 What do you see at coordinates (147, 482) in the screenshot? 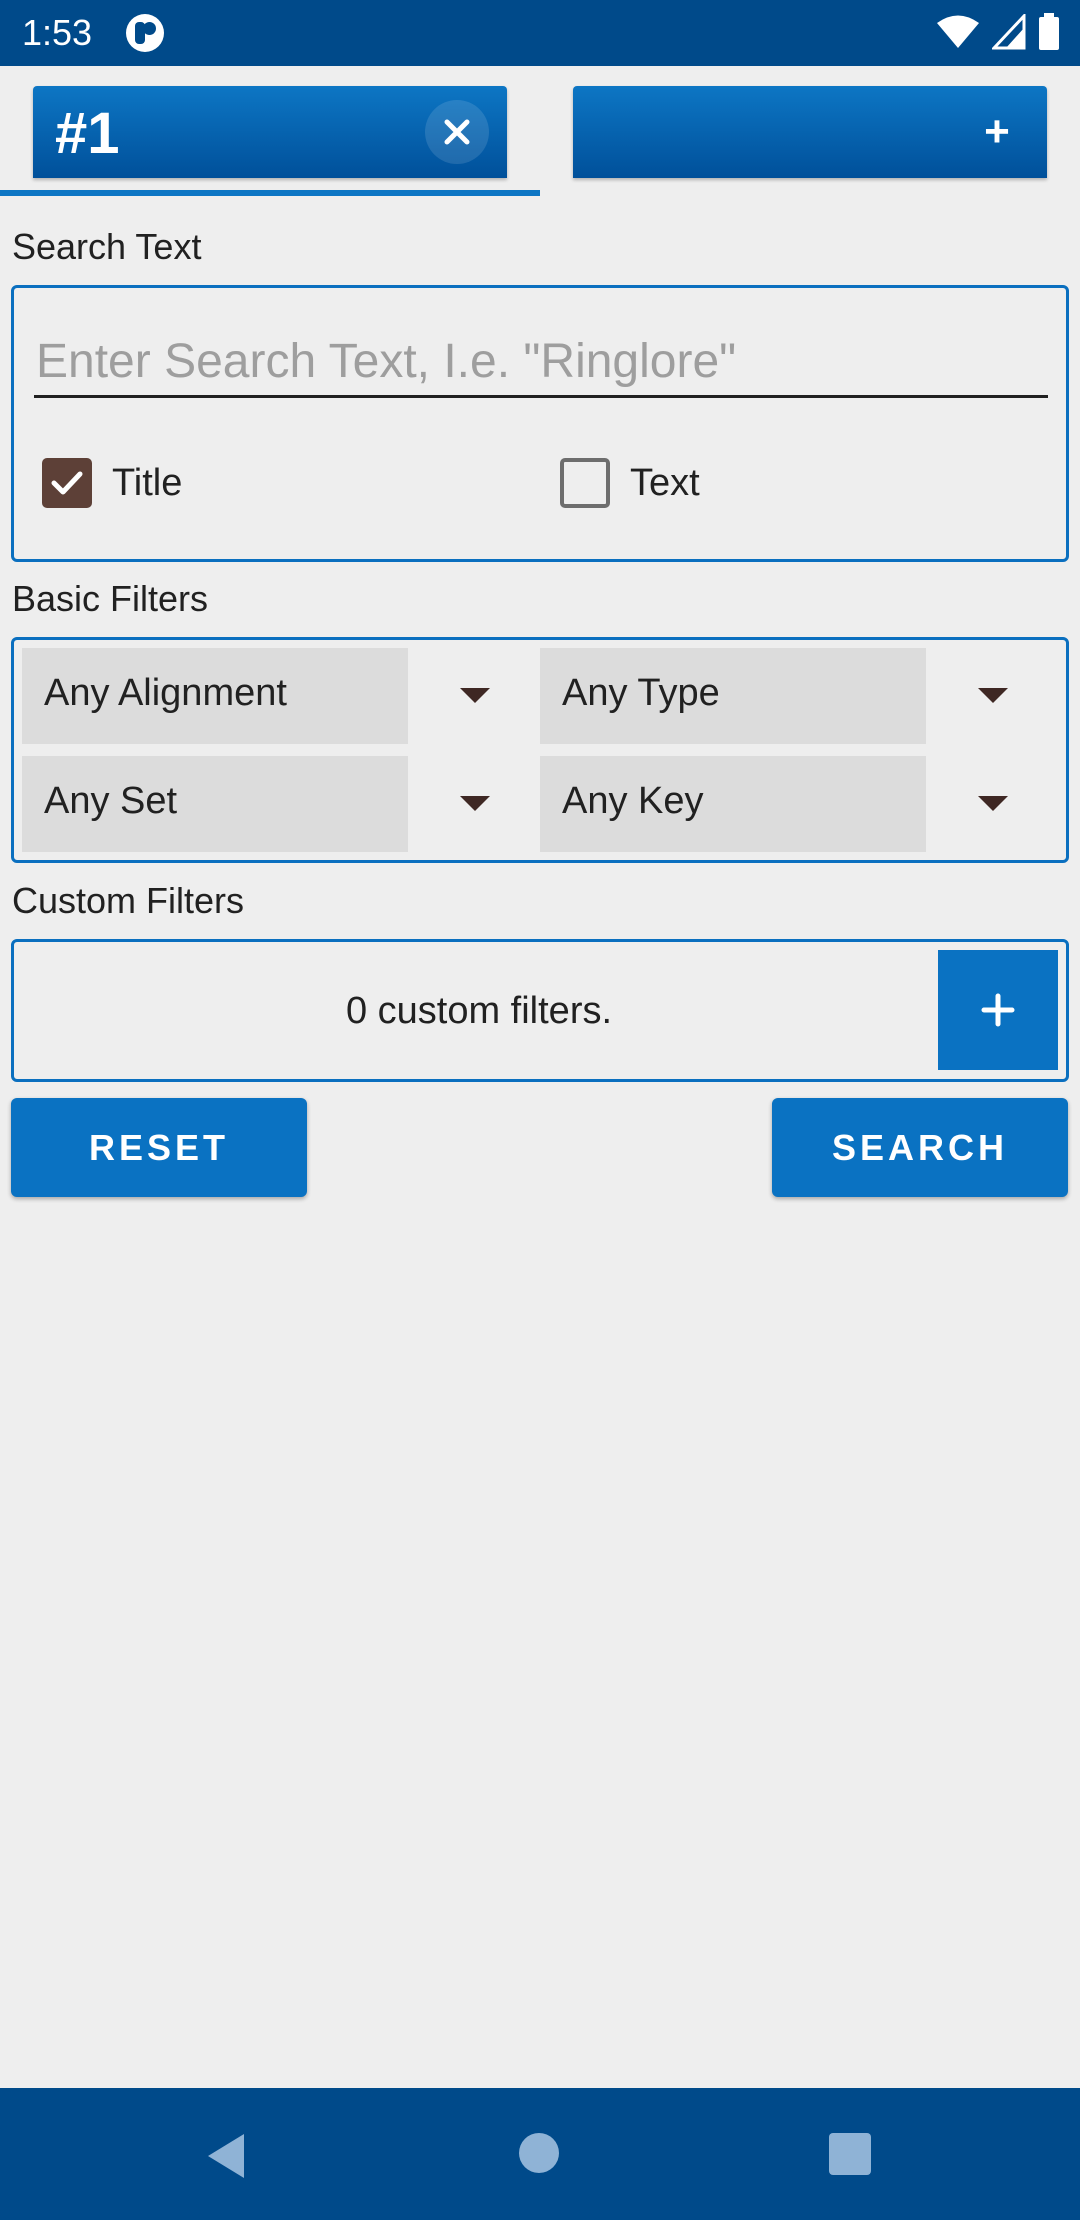
I see `title-checkbox-label: Title` at bounding box center [147, 482].